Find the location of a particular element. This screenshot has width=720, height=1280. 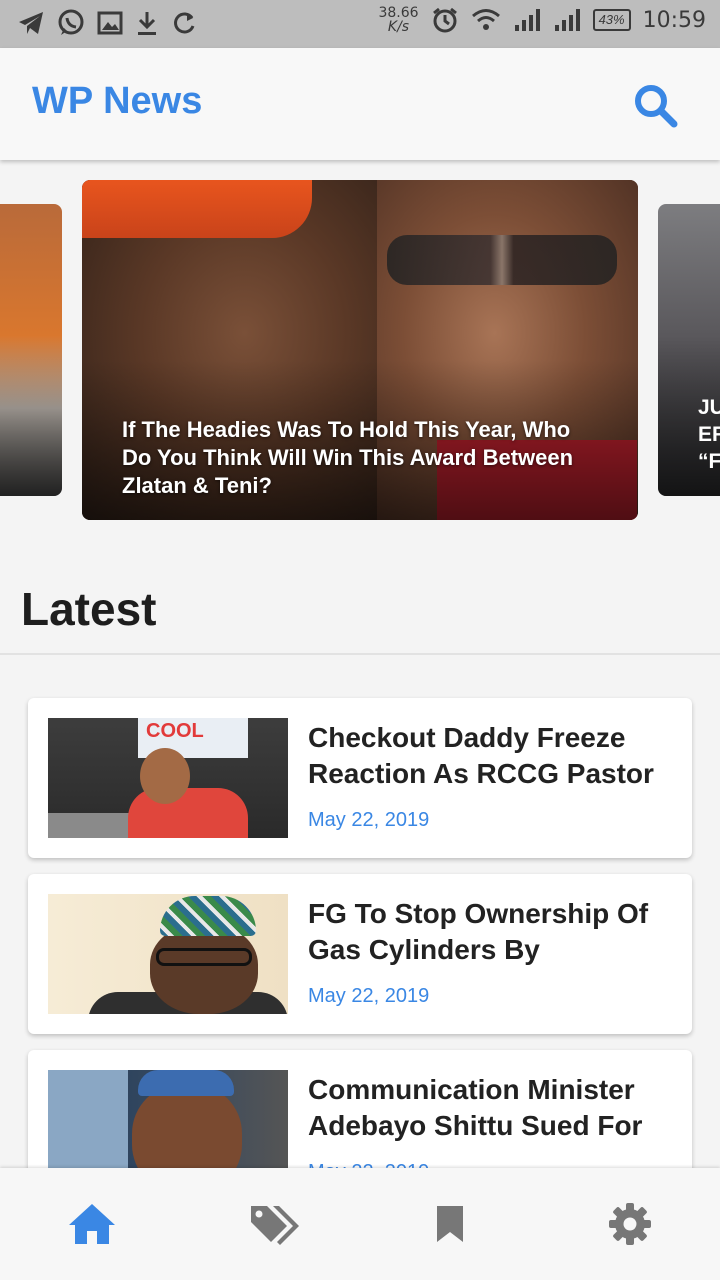

section-title: Latest is located at coordinates (89, 609).